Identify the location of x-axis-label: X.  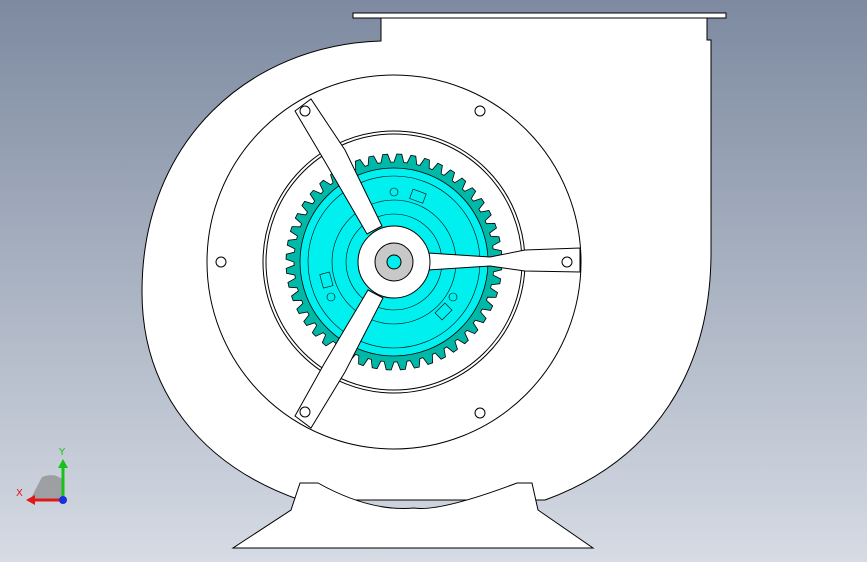
(19, 493).